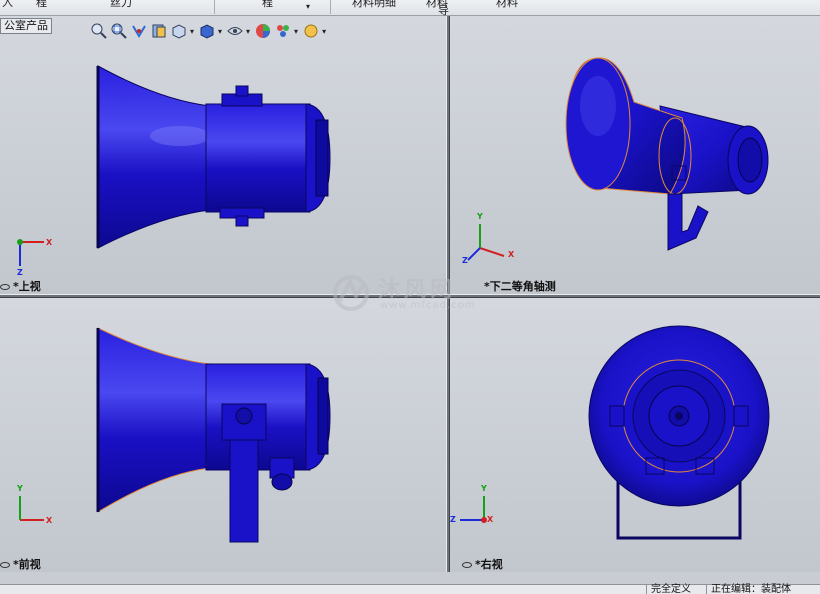 The height and width of the screenshot is (594, 820). What do you see at coordinates (99, 31) in the screenshot?
I see `zoom-to-fit-icon` at bounding box center [99, 31].